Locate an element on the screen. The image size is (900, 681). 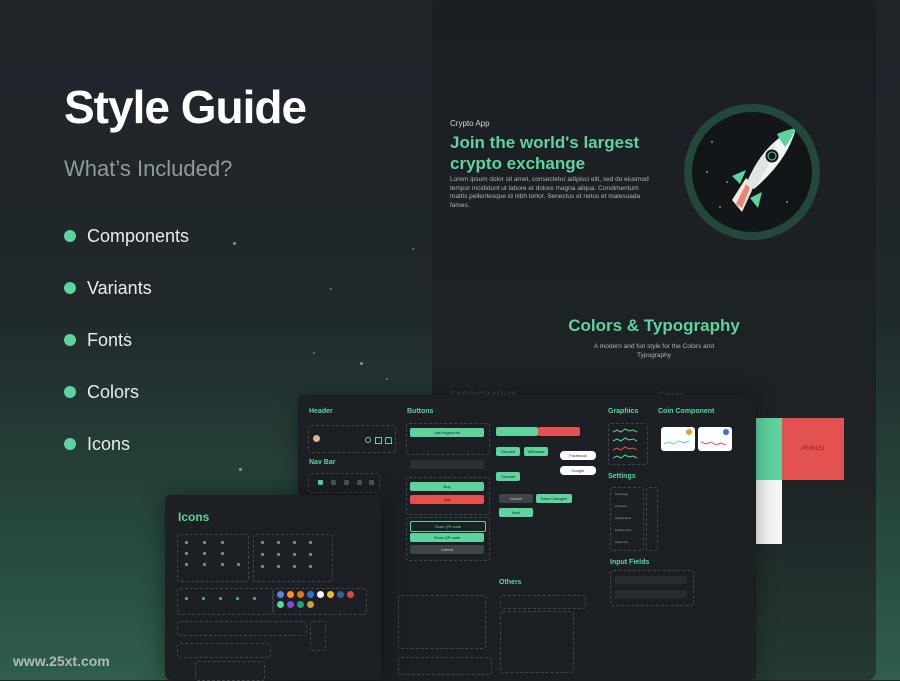
lock-icon is located at coordinates (222, 542).